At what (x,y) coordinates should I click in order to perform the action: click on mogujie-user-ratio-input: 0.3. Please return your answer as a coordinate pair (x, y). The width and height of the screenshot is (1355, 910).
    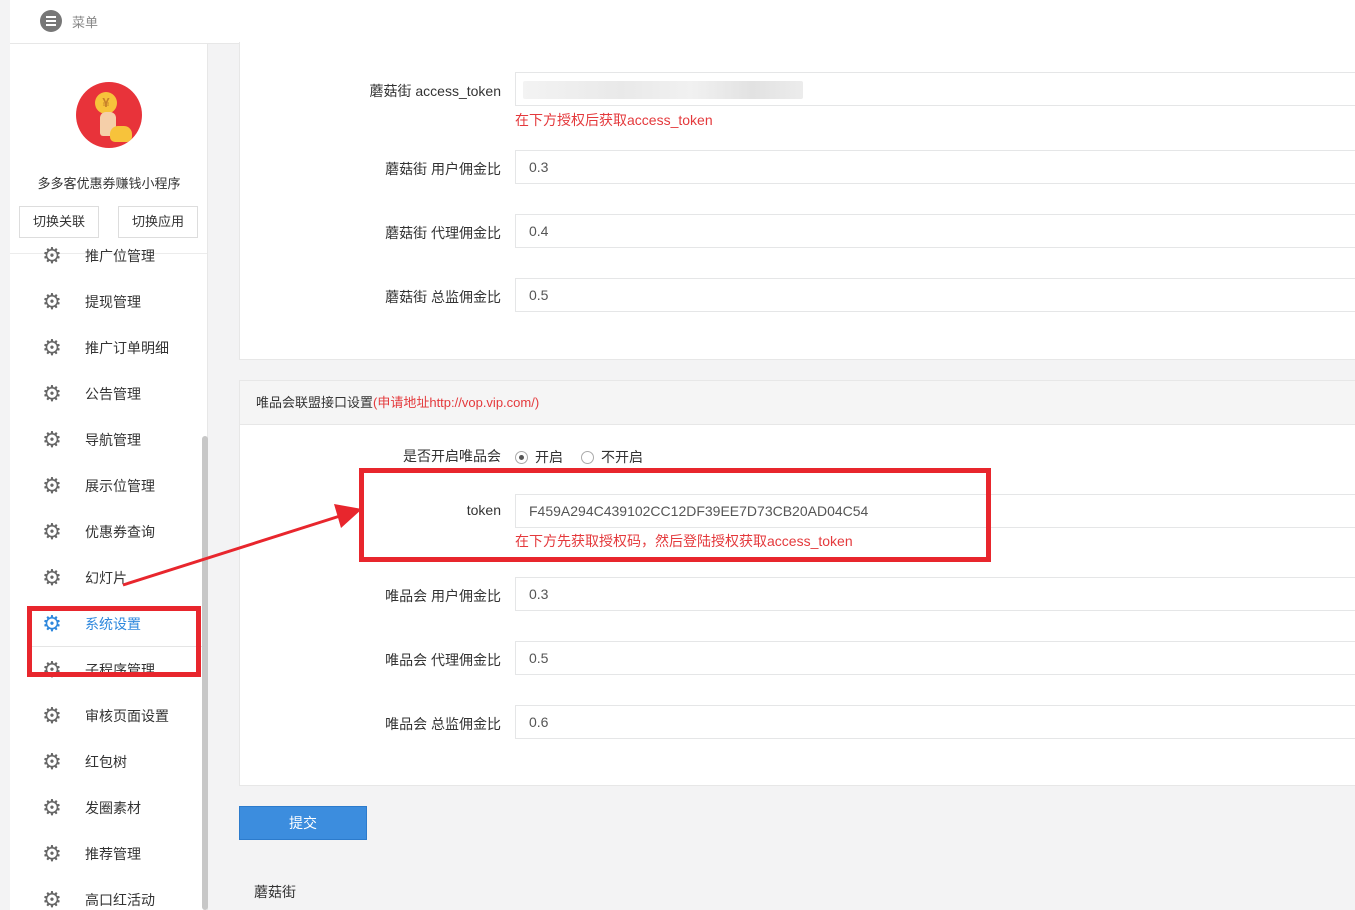
    Looking at the image, I should click on (935, 167).